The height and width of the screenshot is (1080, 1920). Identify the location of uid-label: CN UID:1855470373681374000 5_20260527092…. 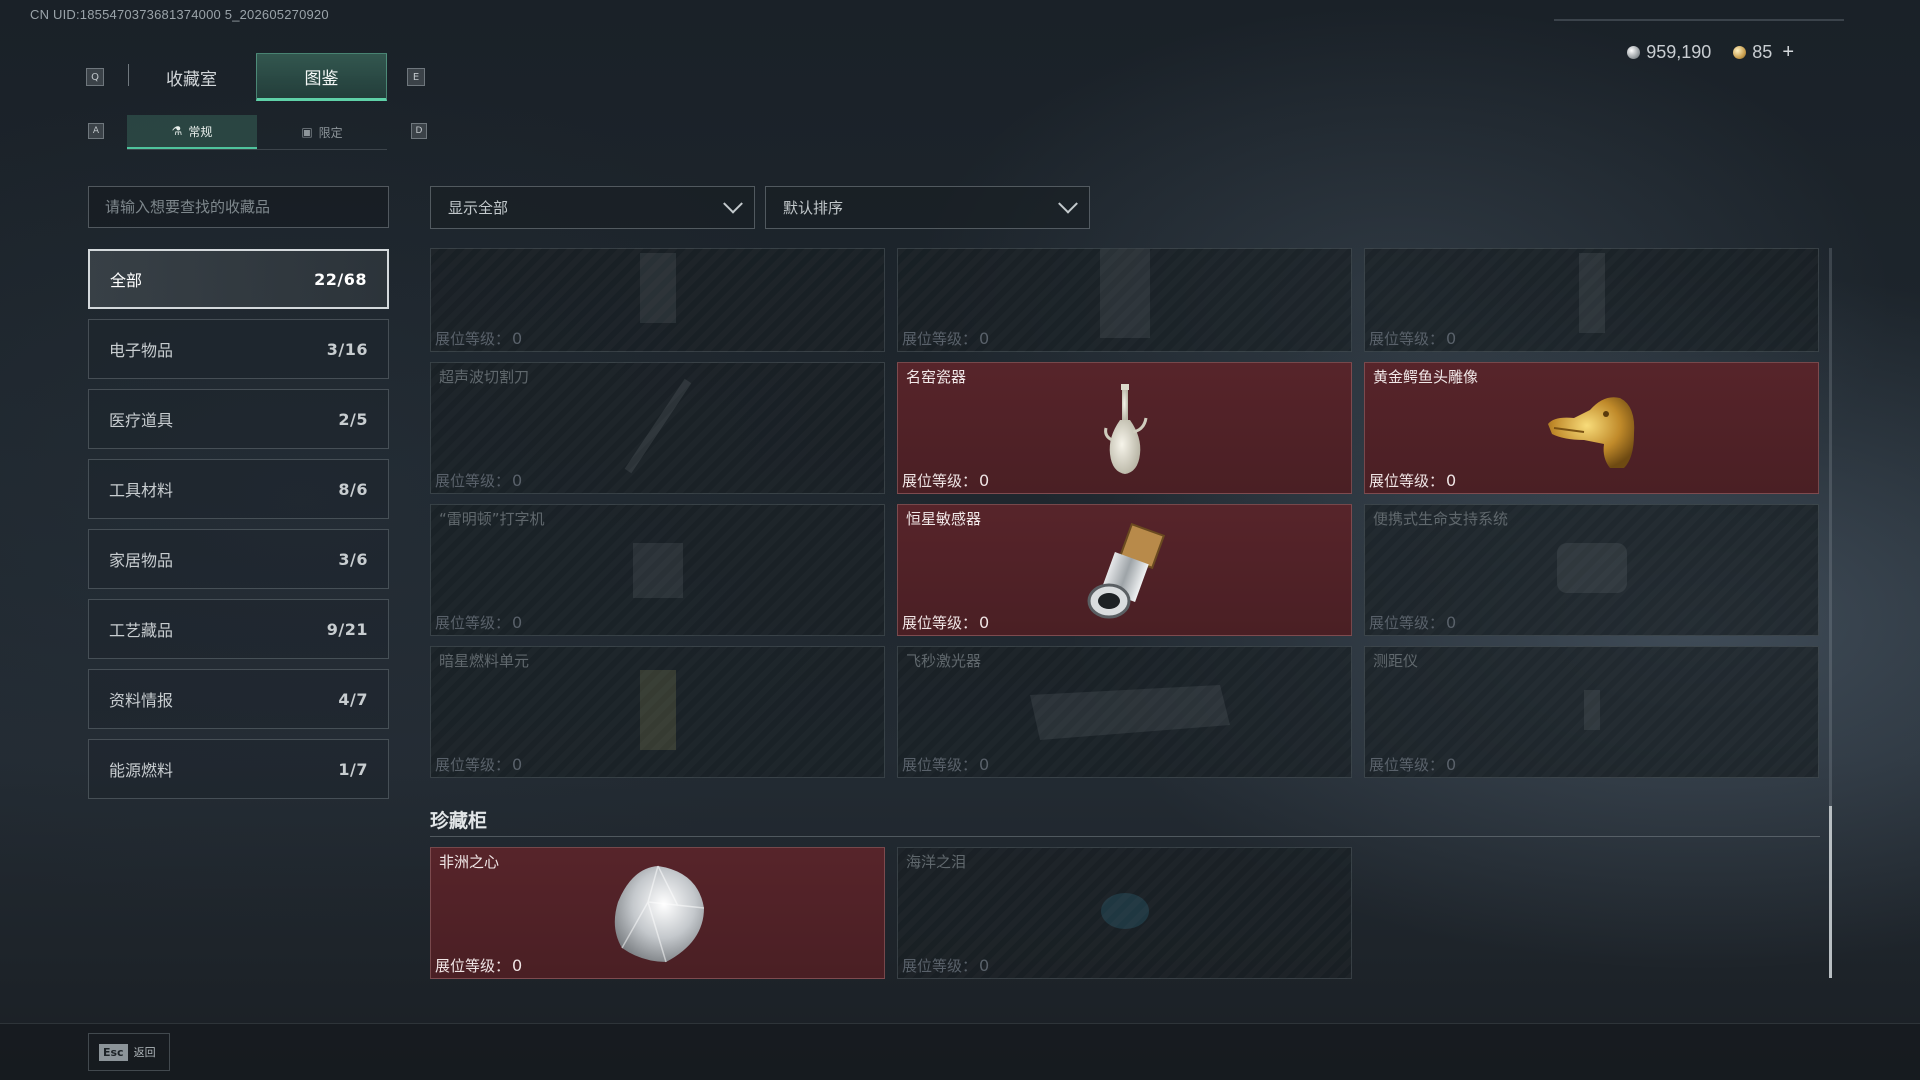
(179, 14).